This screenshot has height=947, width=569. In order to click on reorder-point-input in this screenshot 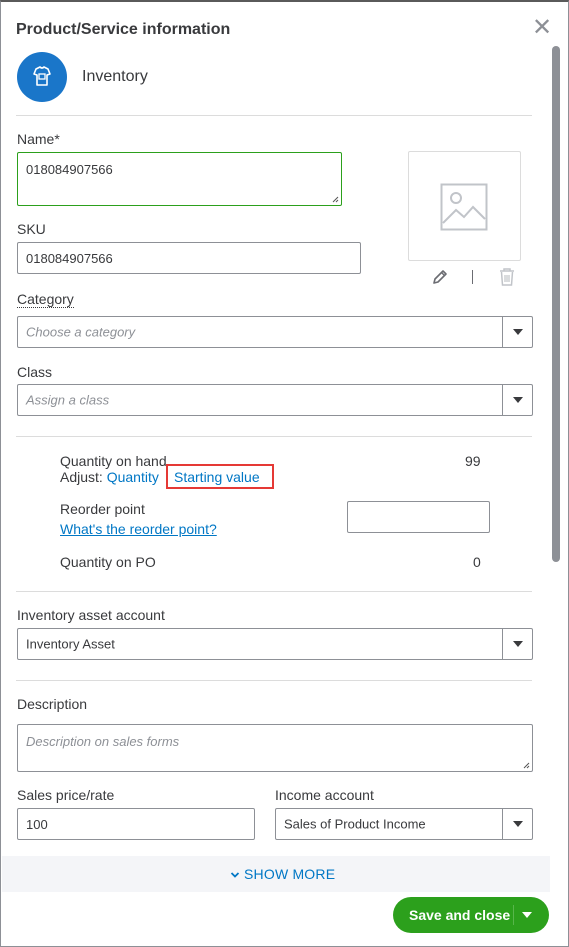, I will do `click(418, 517)`.